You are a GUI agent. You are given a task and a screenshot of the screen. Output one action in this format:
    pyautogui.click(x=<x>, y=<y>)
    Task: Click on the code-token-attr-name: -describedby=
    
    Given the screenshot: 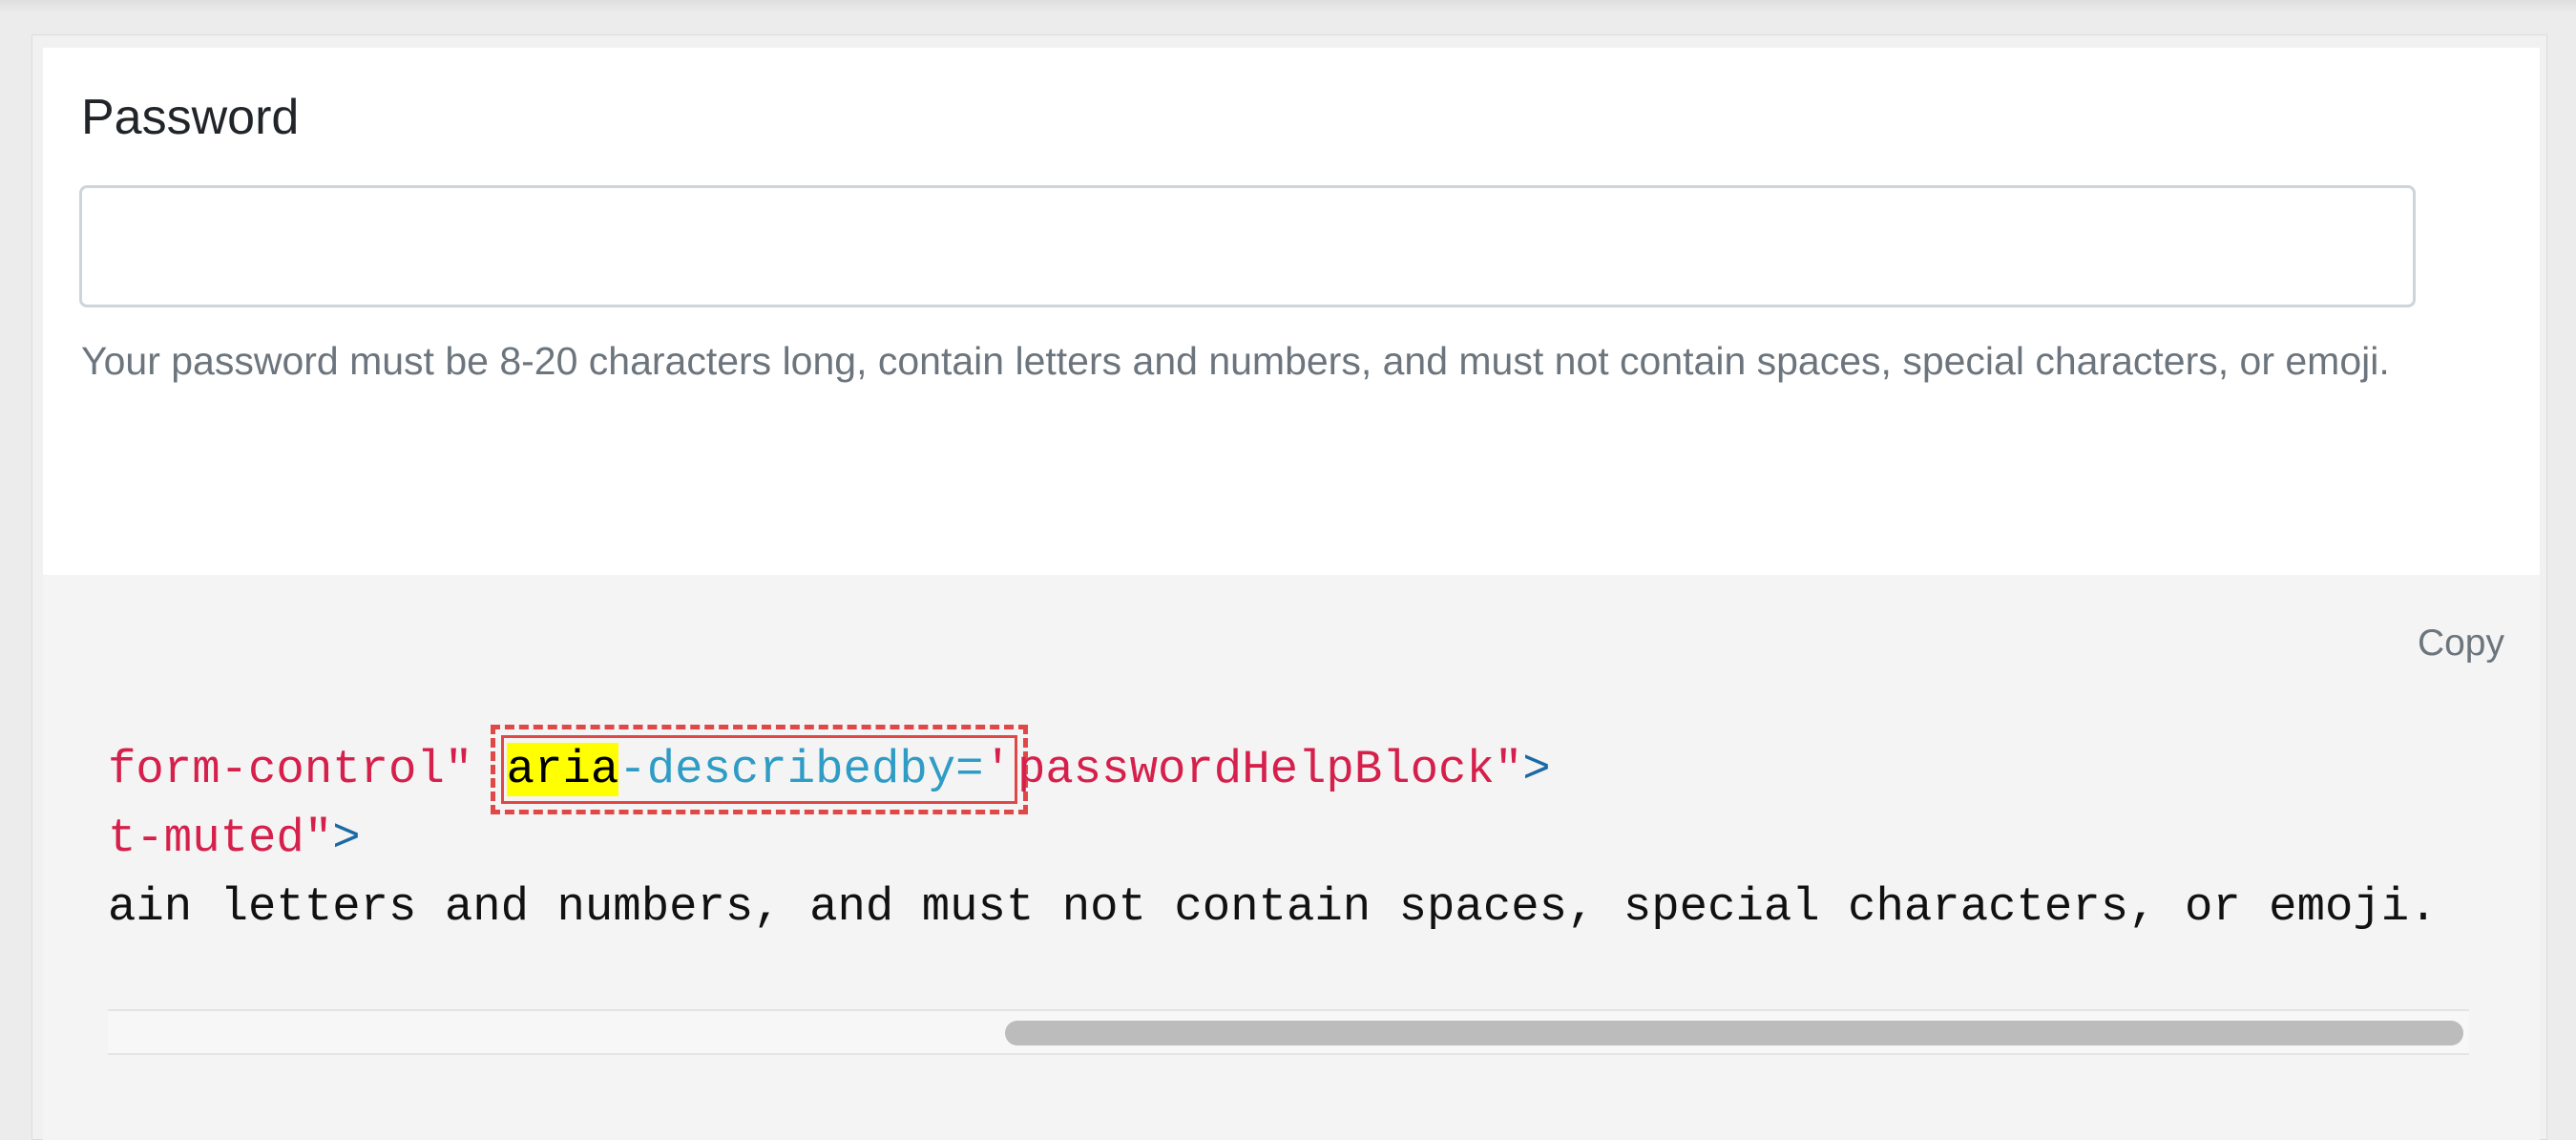 What is the action you would take?
    pyautogui.click(x=801, y=769)
    